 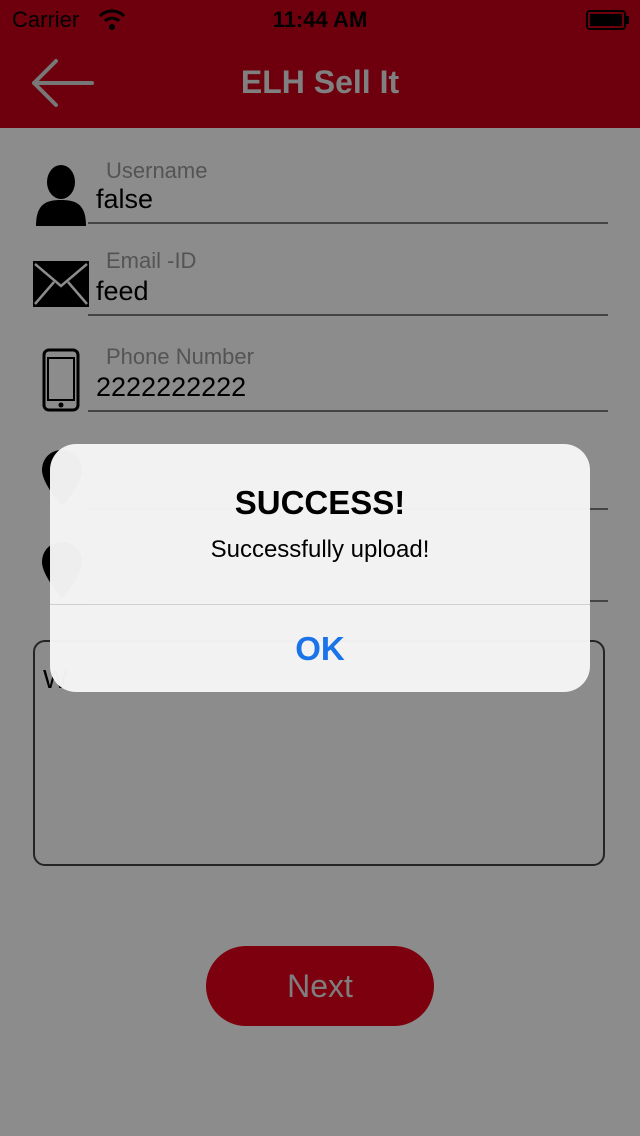 I want to click on alert-message: Successfully upload!, so click(x=320, y=549).